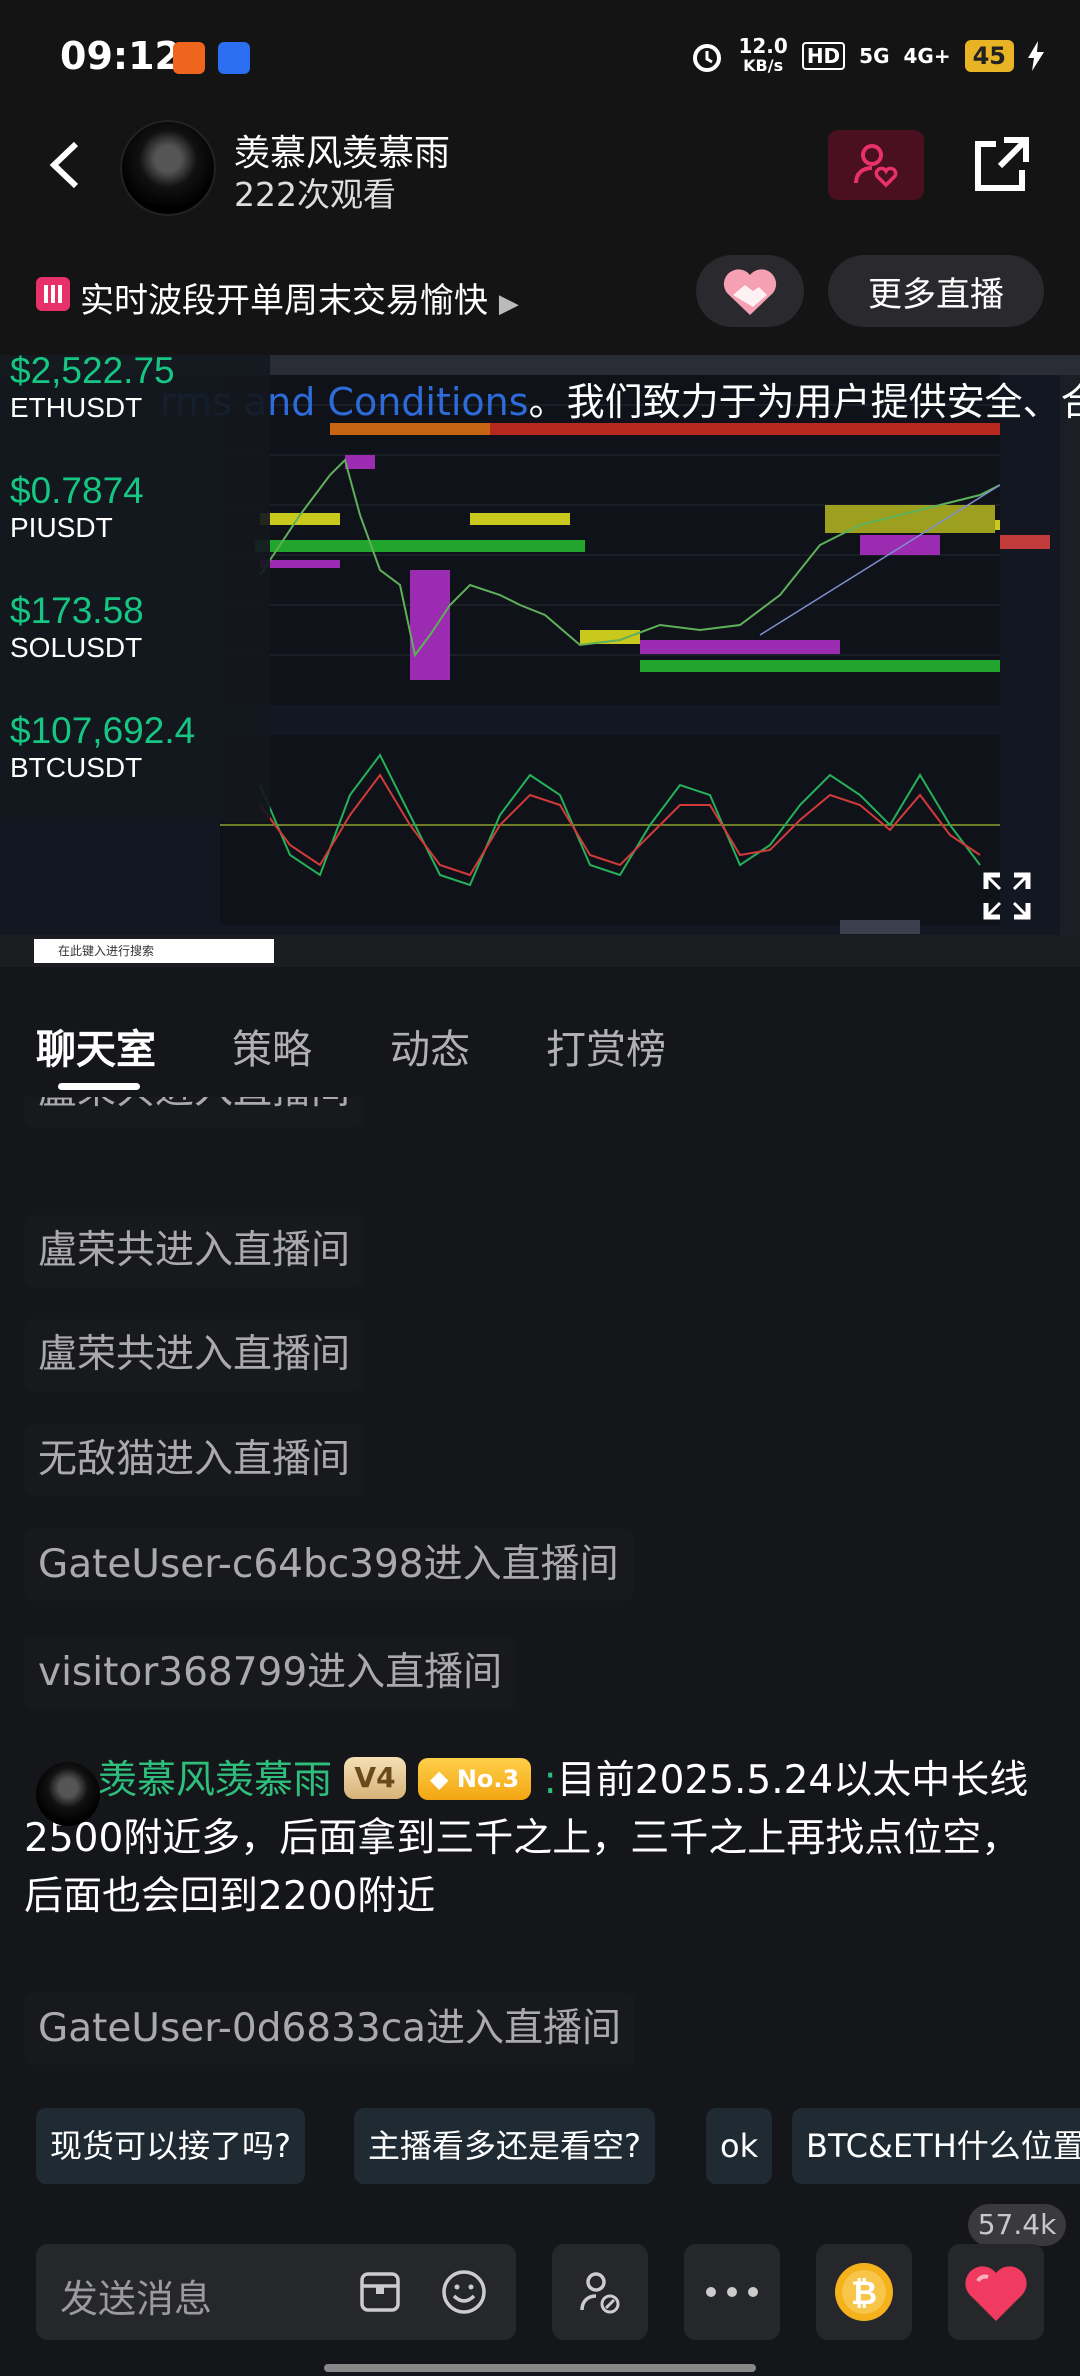 This screenshot has width=1080, height=2376. What do you see at coordinates (92, 373) in the screenshot?
I see `ticker-price: $2,522.75` at bounding box center [92, 373].